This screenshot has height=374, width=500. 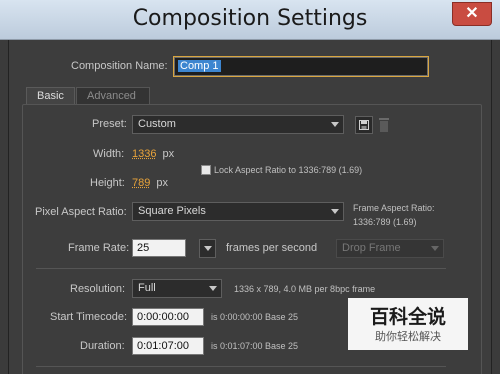 I want to click on composition-name-label: Composition Name:, so click(x=119, y=66).